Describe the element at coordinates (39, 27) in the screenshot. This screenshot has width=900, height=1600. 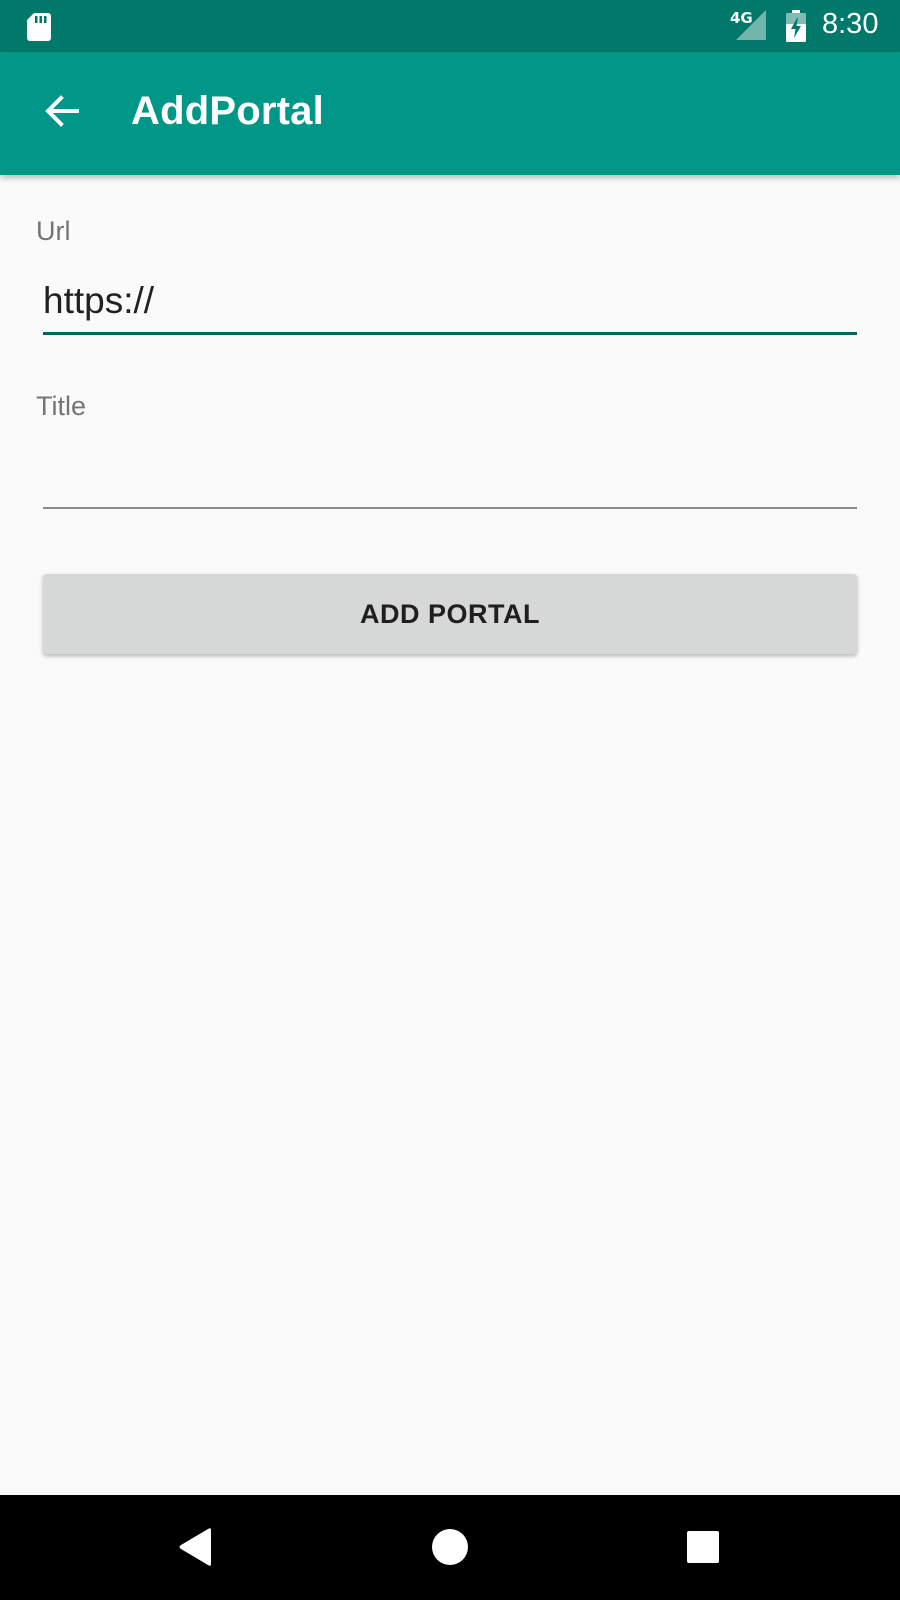
I see `sd-card-icon` at that location.